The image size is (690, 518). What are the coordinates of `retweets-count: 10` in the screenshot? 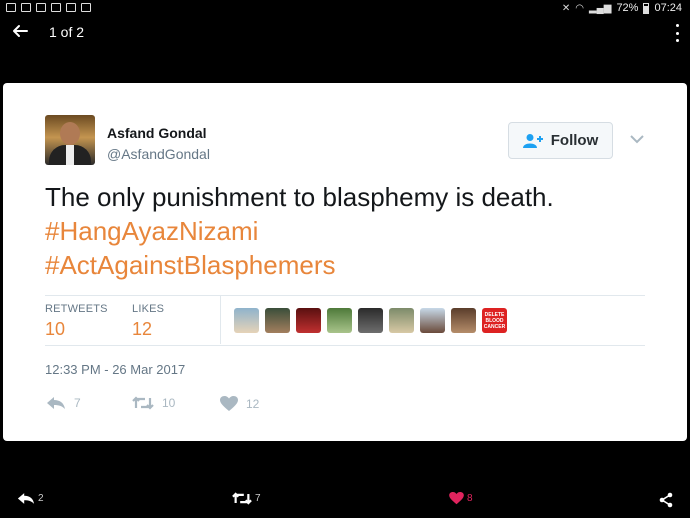 It's located at (55, 329).